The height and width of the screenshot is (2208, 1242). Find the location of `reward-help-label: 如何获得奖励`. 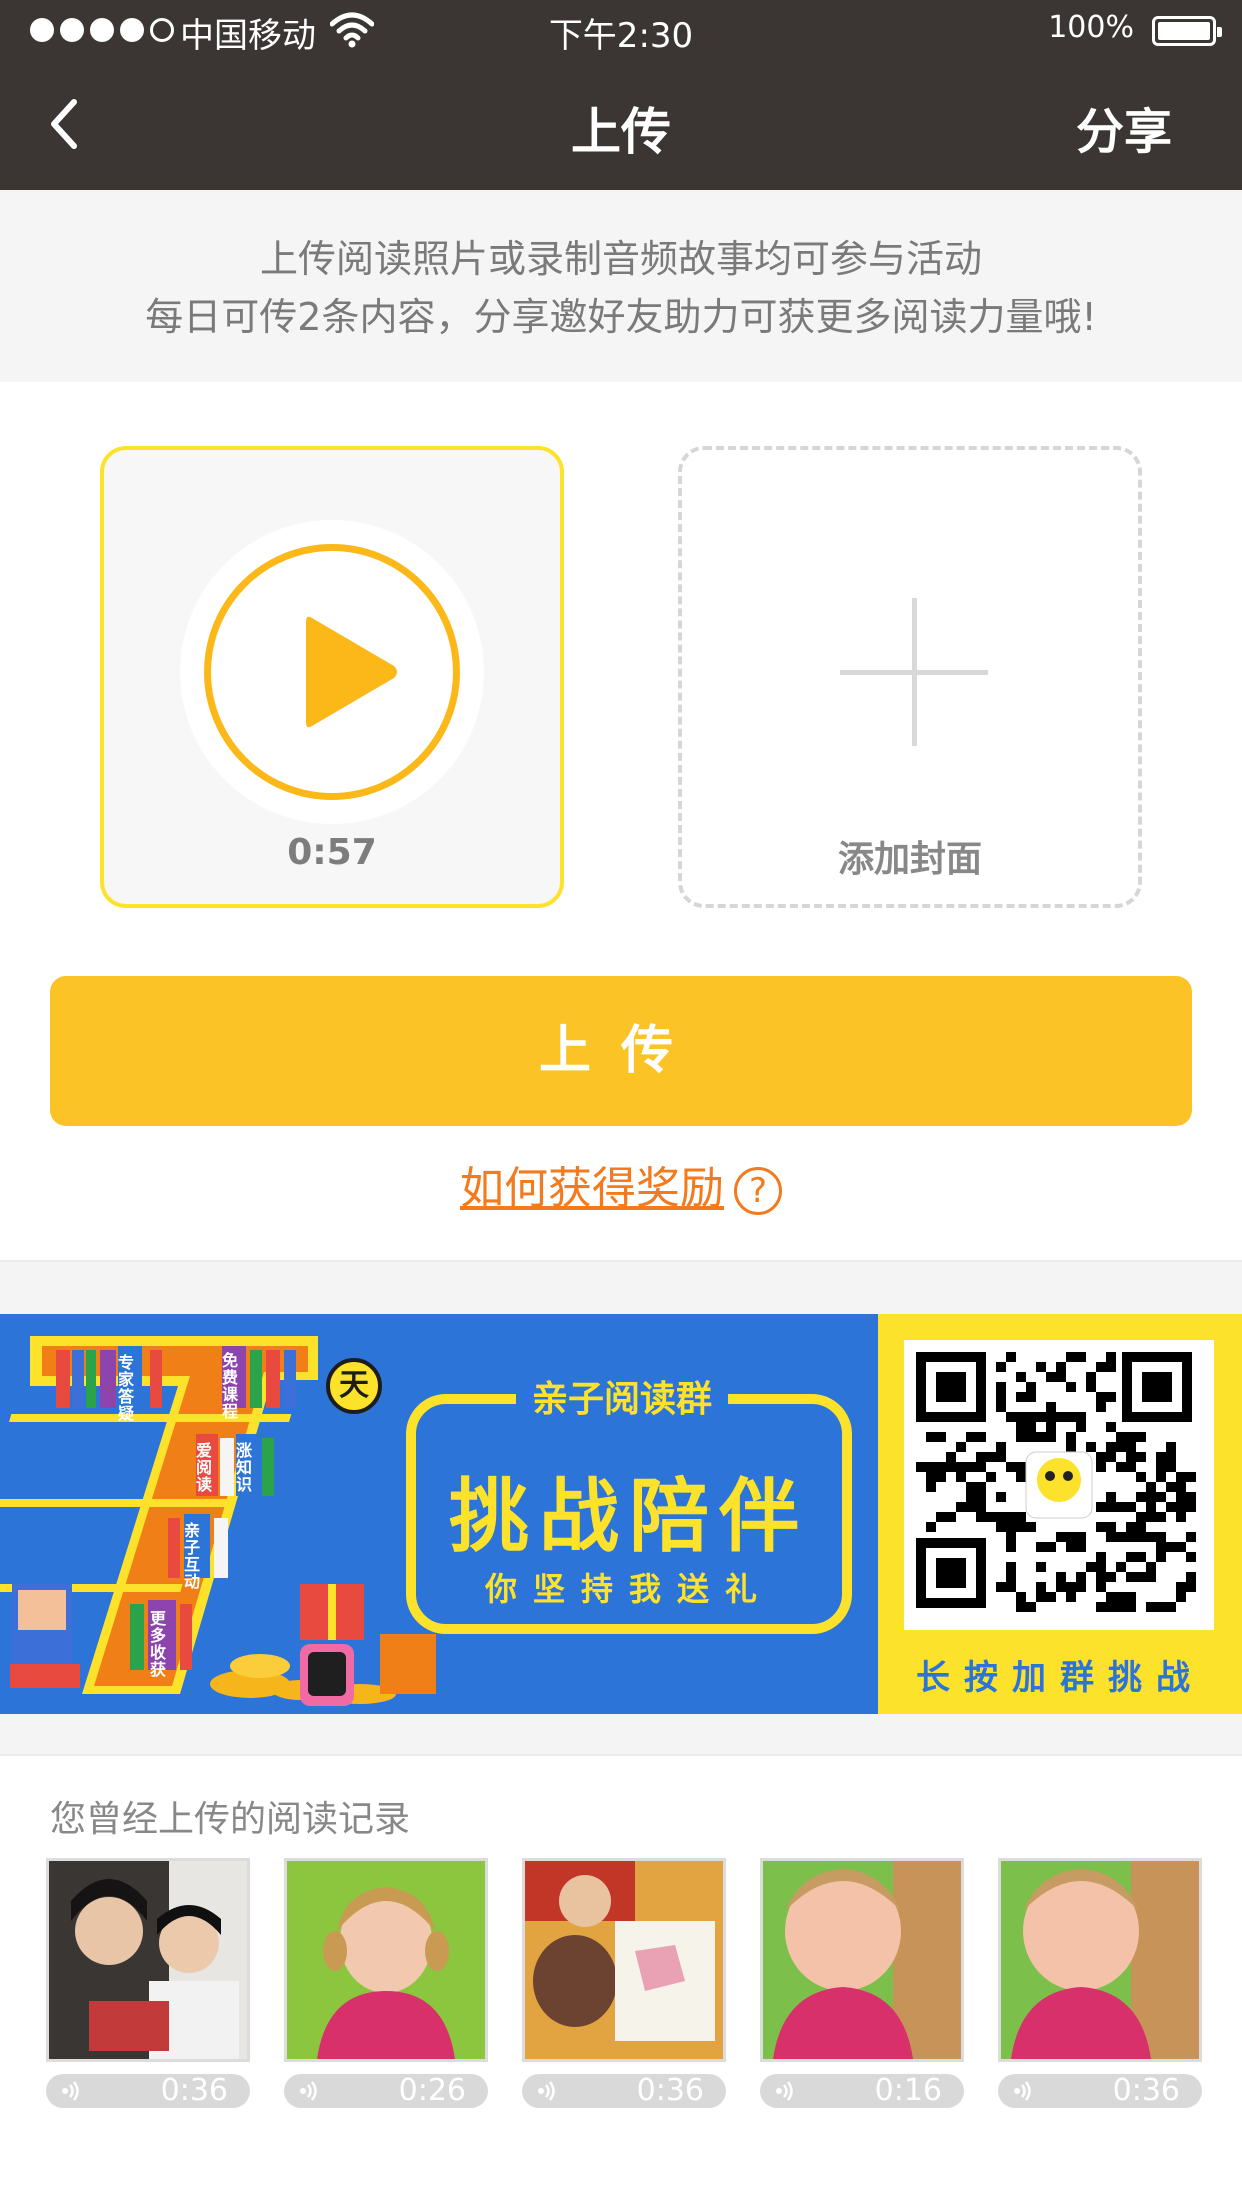

reward-help-label: 如何获得奖励 is located at coordinates (592, 1188).